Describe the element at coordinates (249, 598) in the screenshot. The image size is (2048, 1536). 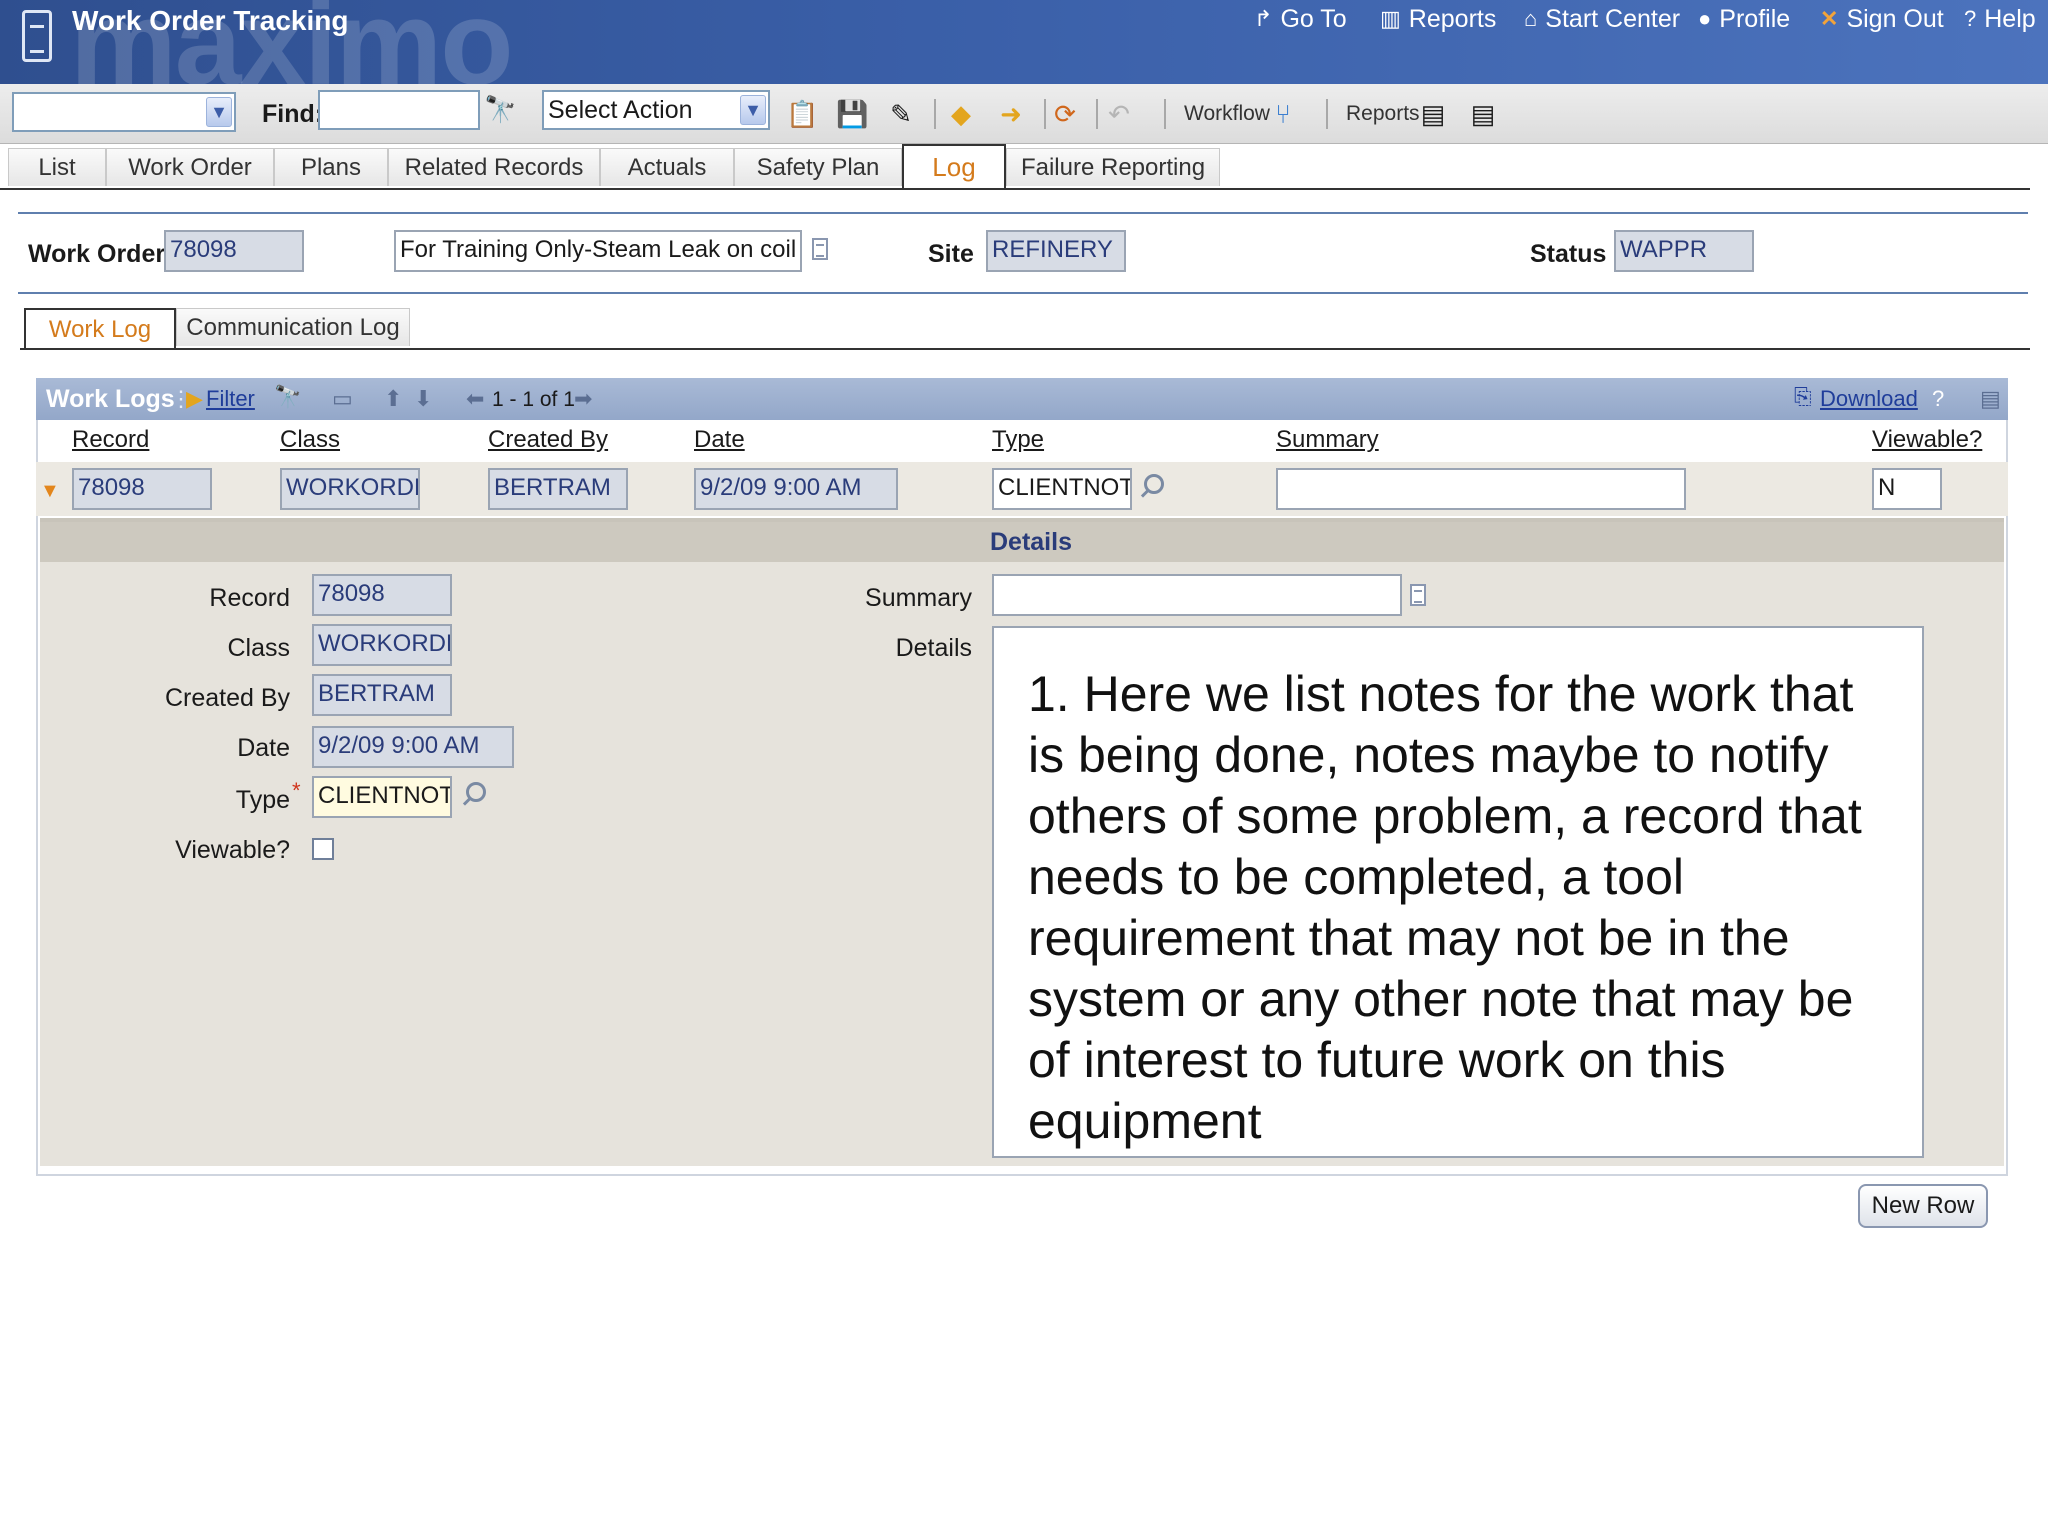
I see `record-label: Record` at that location.